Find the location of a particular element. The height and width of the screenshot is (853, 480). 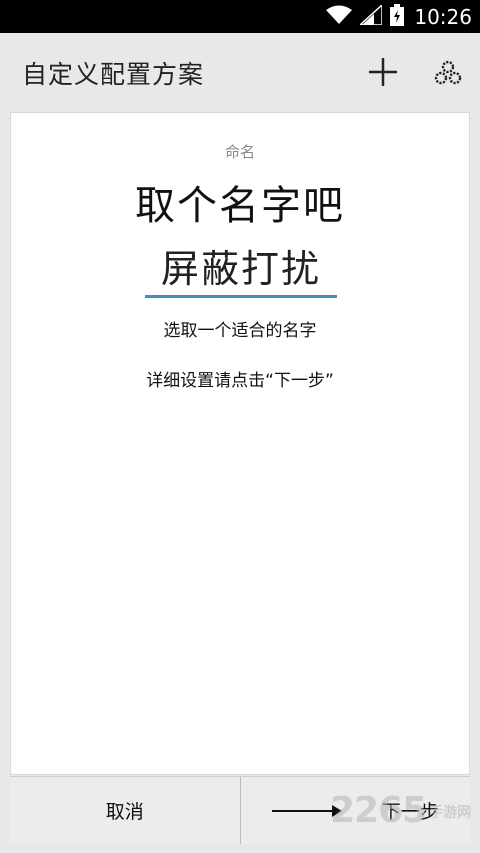

clock-time: 10:26 is located at coordinates (443, 17).